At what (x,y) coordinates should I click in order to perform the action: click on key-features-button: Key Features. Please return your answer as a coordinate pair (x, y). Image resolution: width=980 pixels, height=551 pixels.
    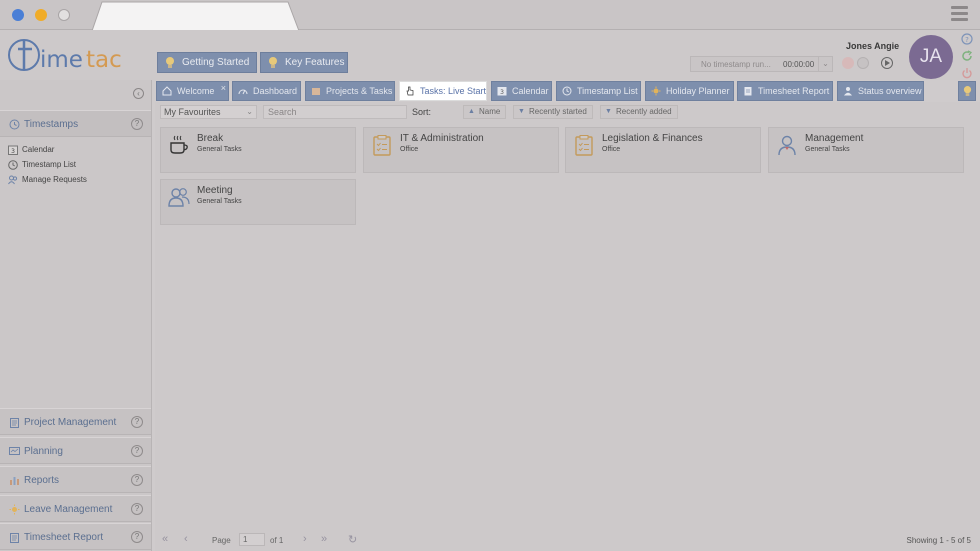
    Looking at the image, I should click on (304, 62).